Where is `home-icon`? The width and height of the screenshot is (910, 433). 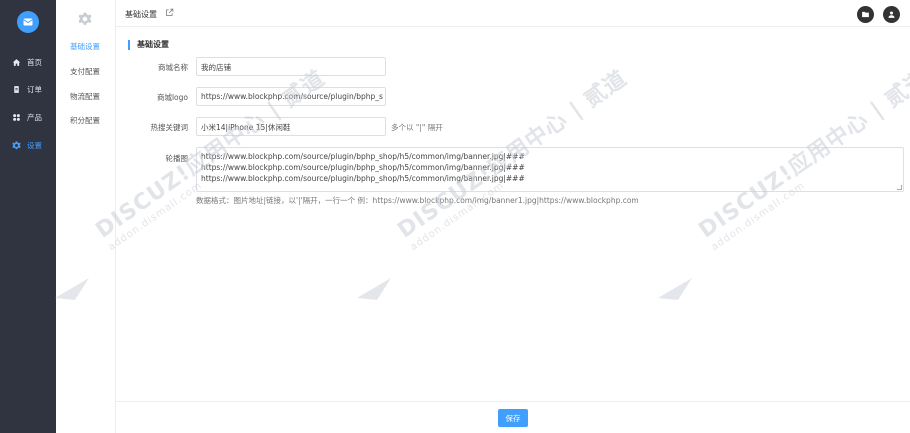
home-icon is located at coordinates (16, 62).